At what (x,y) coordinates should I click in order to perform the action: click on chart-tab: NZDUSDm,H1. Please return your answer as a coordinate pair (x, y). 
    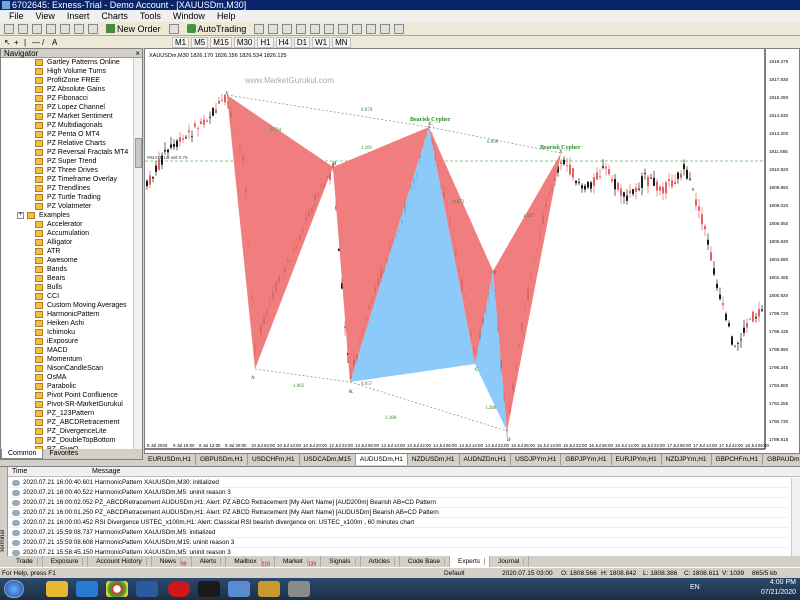
    Looking at the image, I should click on (434, 459).